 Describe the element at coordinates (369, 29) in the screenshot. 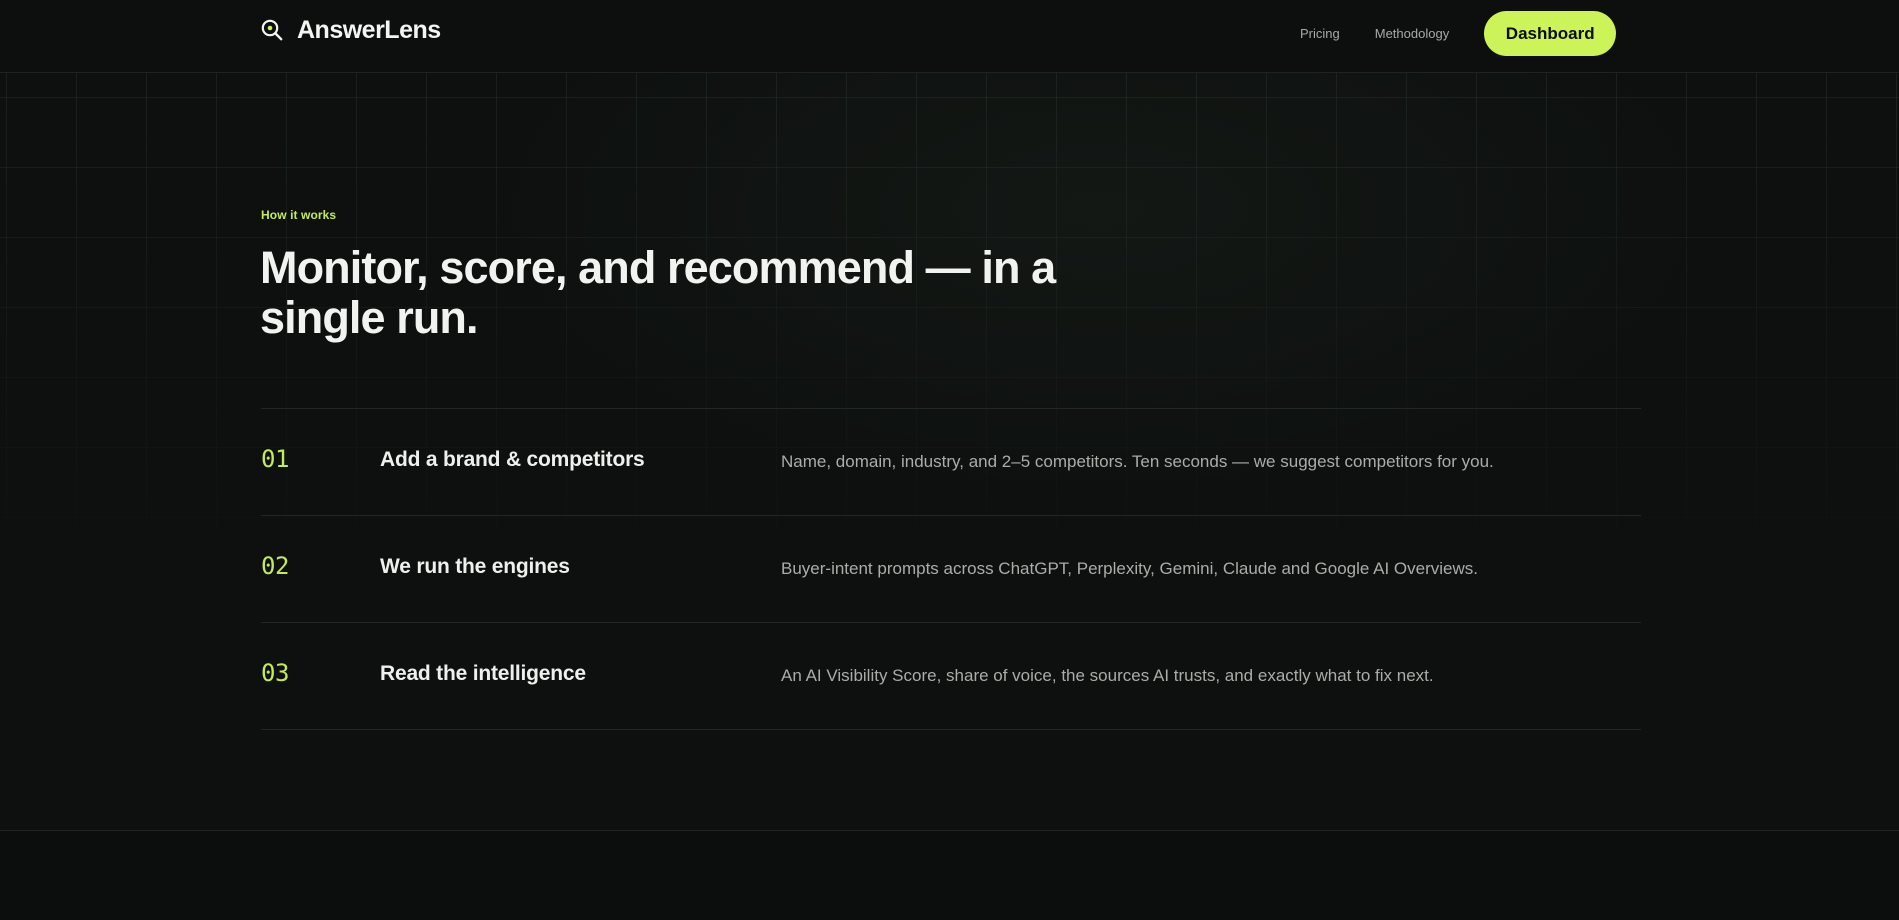

I see `brand-name: AnswerLens` at that location.